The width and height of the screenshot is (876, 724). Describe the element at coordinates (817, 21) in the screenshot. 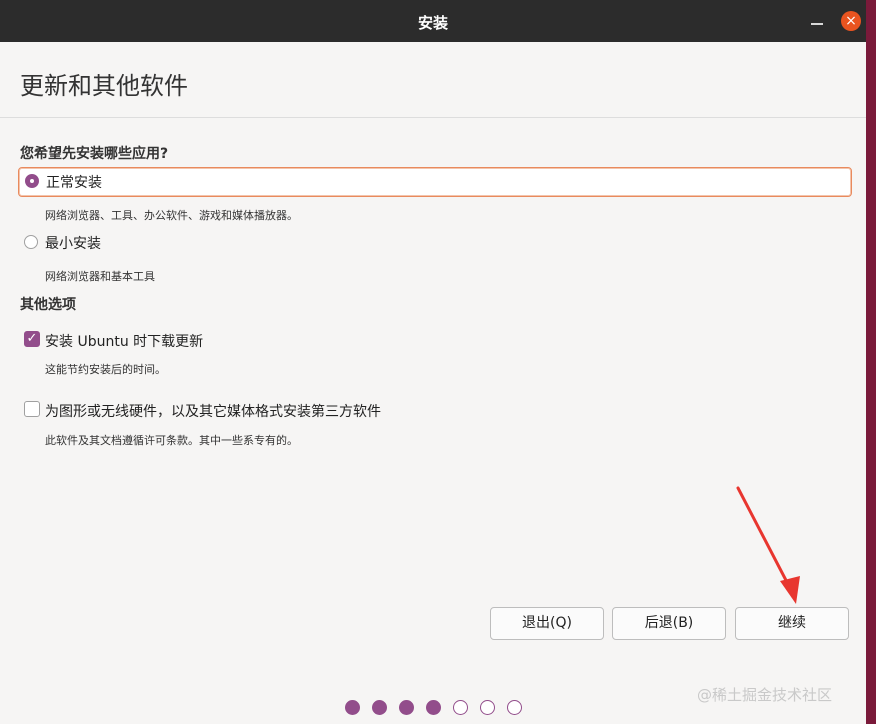

I see `minimize-icon` at that location.